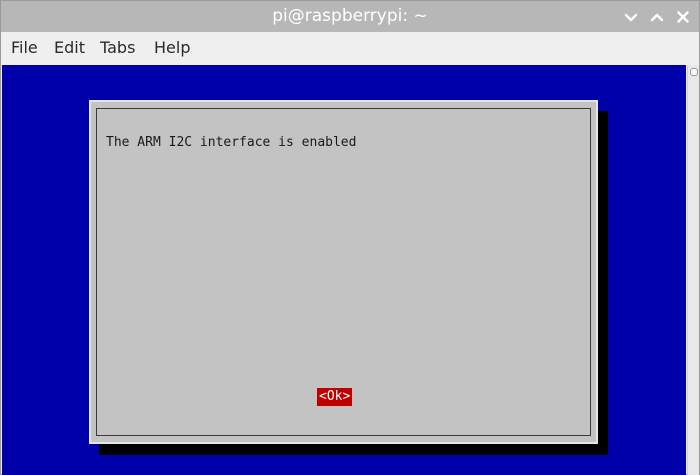  What do you see at coordinates (117, 48) in the screenshot?
I see `menu-tabs: Tabs` at bounding box center [117, 48].